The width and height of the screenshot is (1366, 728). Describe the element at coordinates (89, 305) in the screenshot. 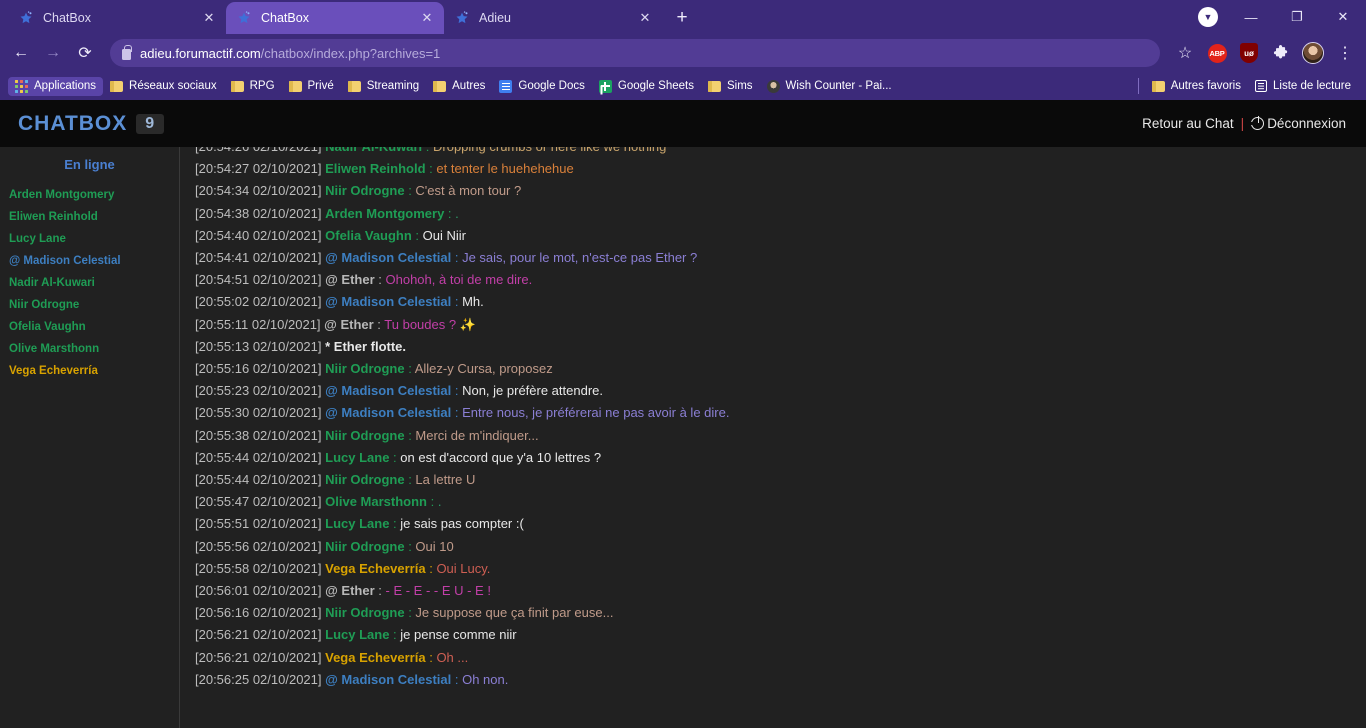

I see `online-user: Niir Odrogne` at that location.